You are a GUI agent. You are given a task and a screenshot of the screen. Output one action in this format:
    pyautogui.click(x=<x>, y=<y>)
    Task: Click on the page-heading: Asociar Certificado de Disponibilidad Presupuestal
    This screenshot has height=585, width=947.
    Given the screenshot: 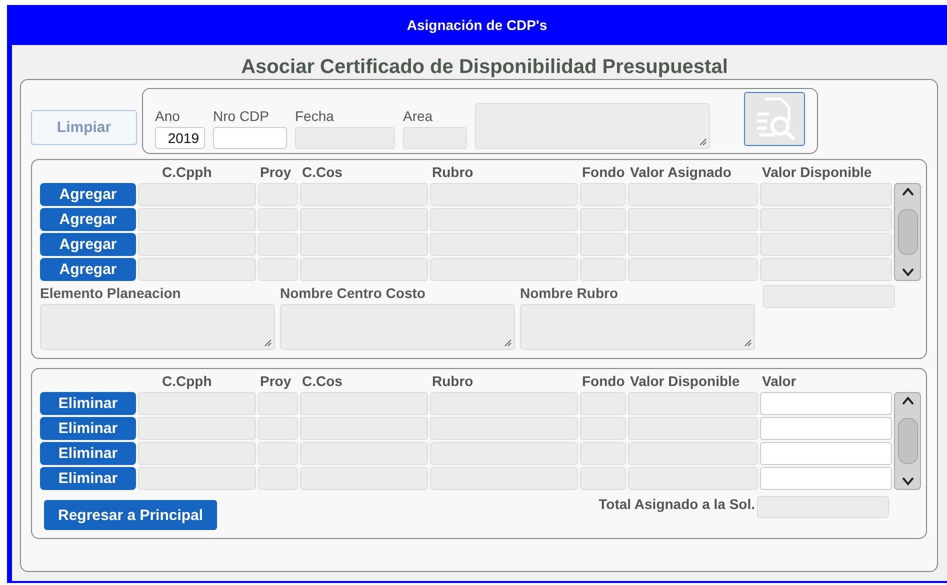 What is the action you would take?
    pyautogui.click(x=484, y=67)
    